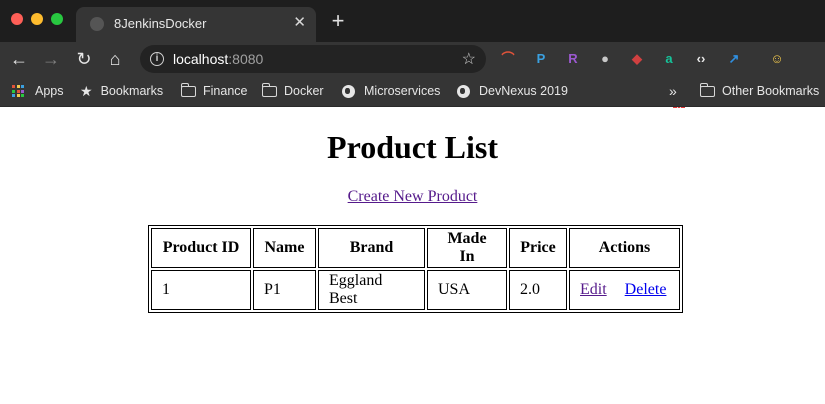  Describe the element at coordinates (669, 59) in the screenshot. I see `grammarly-extension-icon: a` at that location.